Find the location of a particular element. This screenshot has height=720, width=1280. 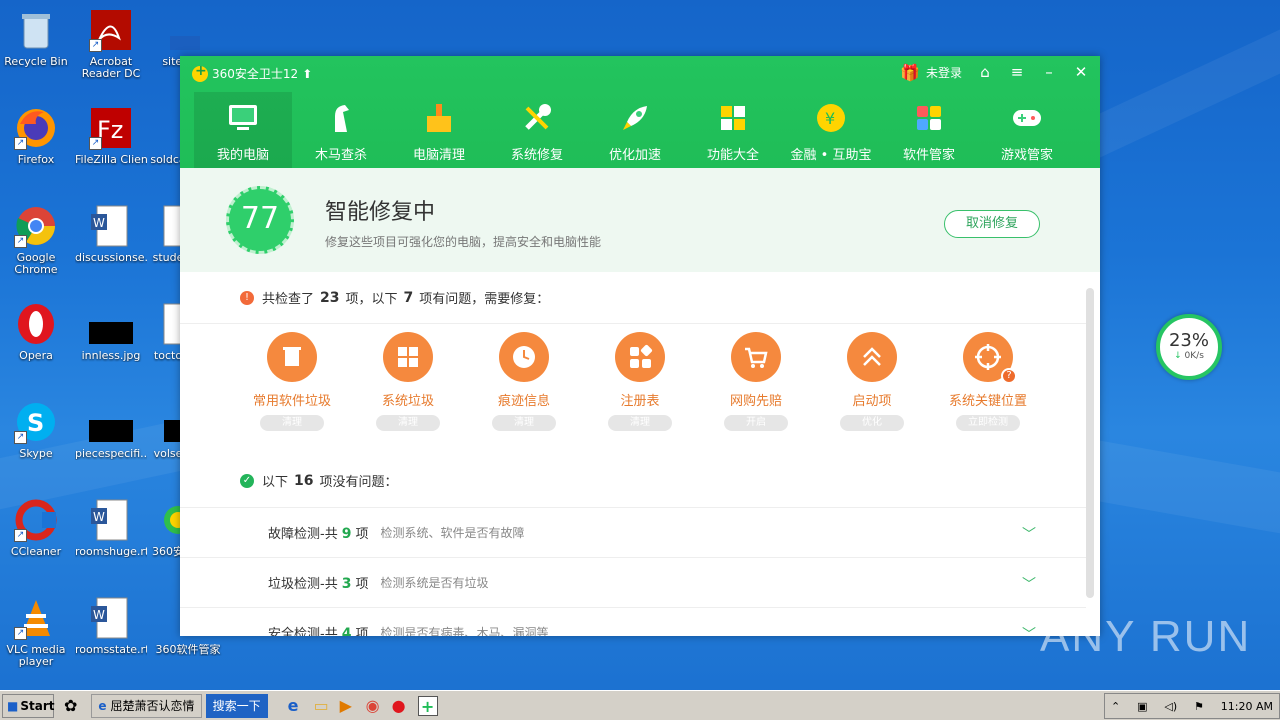

quicklaunch-icon: ✿ is located at coordinates (70, 705).